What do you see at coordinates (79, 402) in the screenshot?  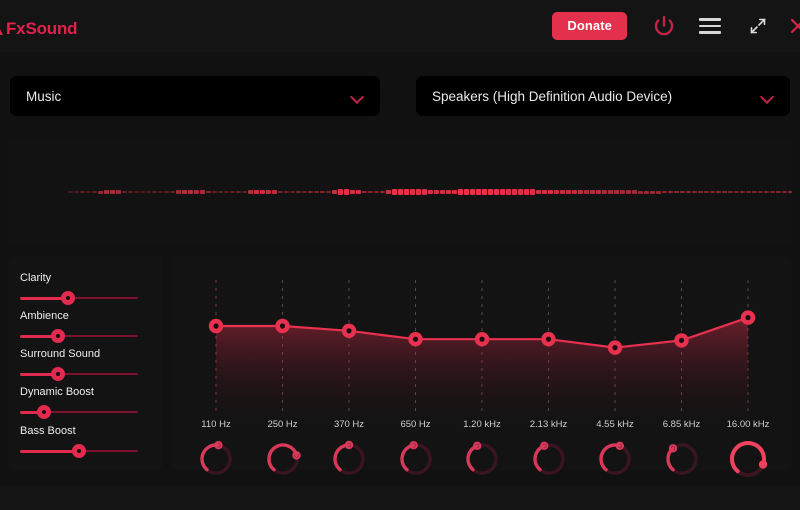 I see `effect-slider: Dynamic Boost` at bounding box center [79, 402].